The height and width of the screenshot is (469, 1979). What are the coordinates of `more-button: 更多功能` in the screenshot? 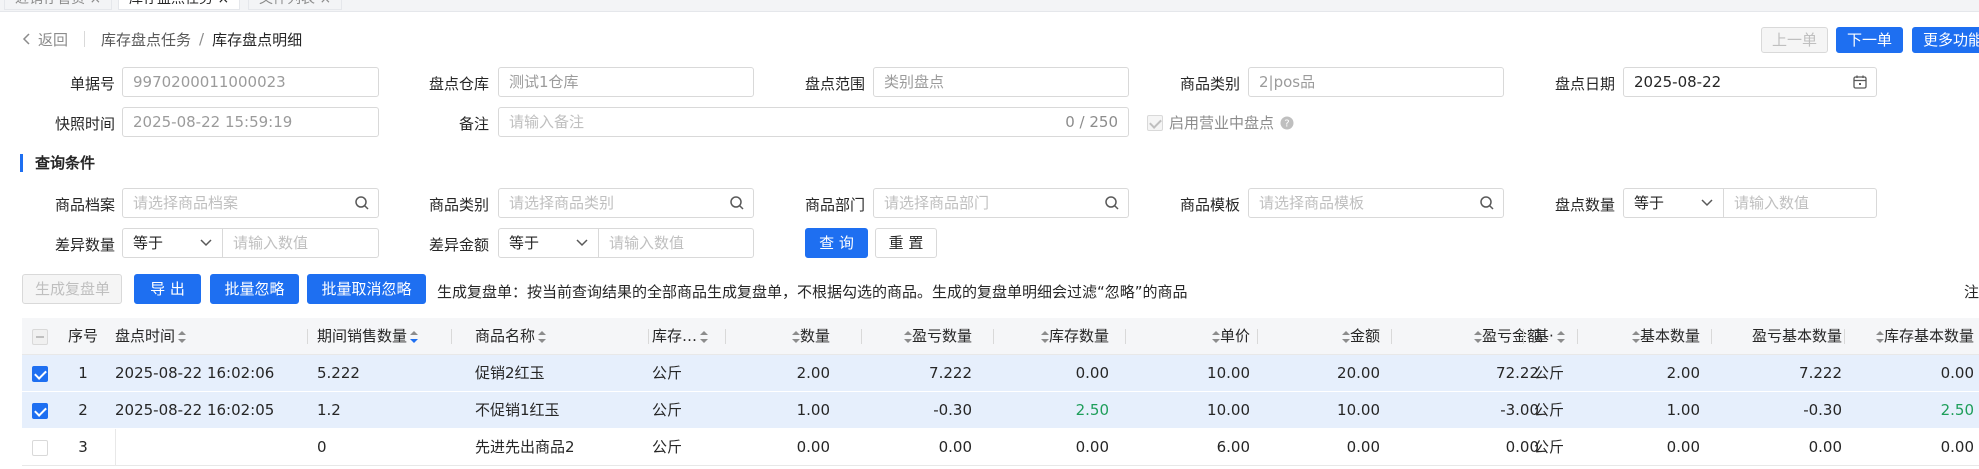 It's located at (1945, 40).